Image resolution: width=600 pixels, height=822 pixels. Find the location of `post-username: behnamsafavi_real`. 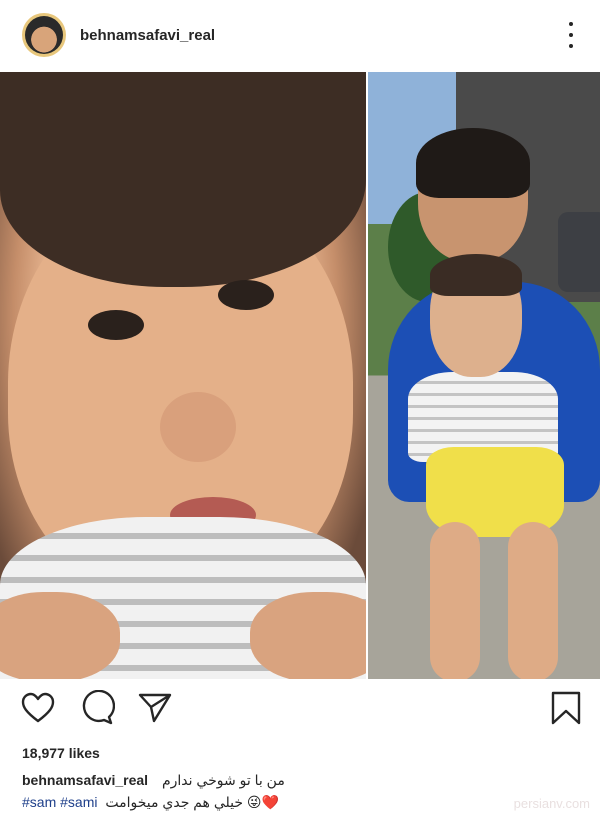

post-username: behnamsafavi_real is located at coordinates (147, 35).